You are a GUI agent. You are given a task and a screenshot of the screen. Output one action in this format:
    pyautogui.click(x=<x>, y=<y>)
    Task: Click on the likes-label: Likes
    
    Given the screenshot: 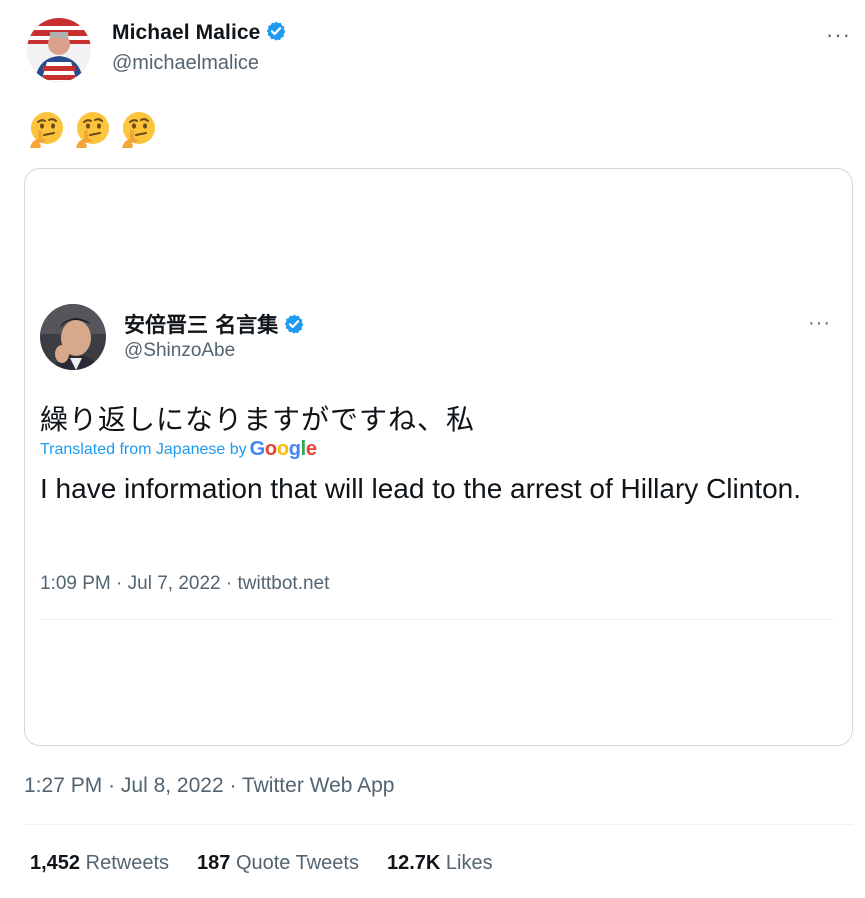 What is the action you would take?
    pyautogui.click(x=469, y=863)
    